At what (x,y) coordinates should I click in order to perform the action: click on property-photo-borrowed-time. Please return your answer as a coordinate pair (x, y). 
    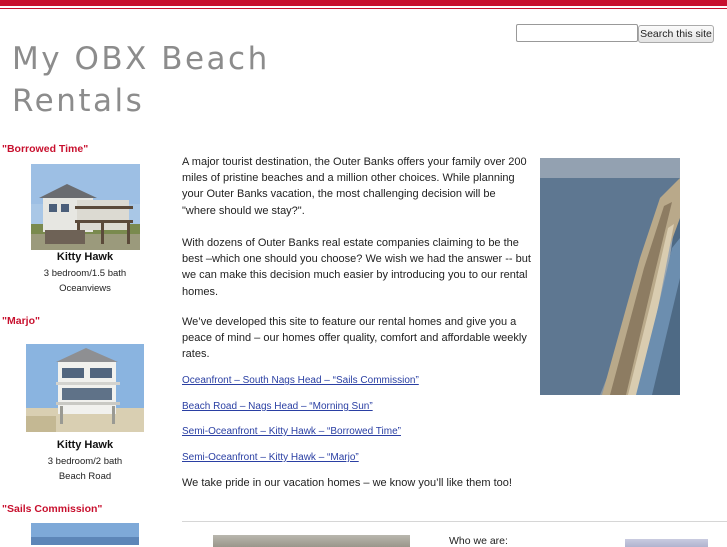
    Looking at the image, I should click on (85, 207).